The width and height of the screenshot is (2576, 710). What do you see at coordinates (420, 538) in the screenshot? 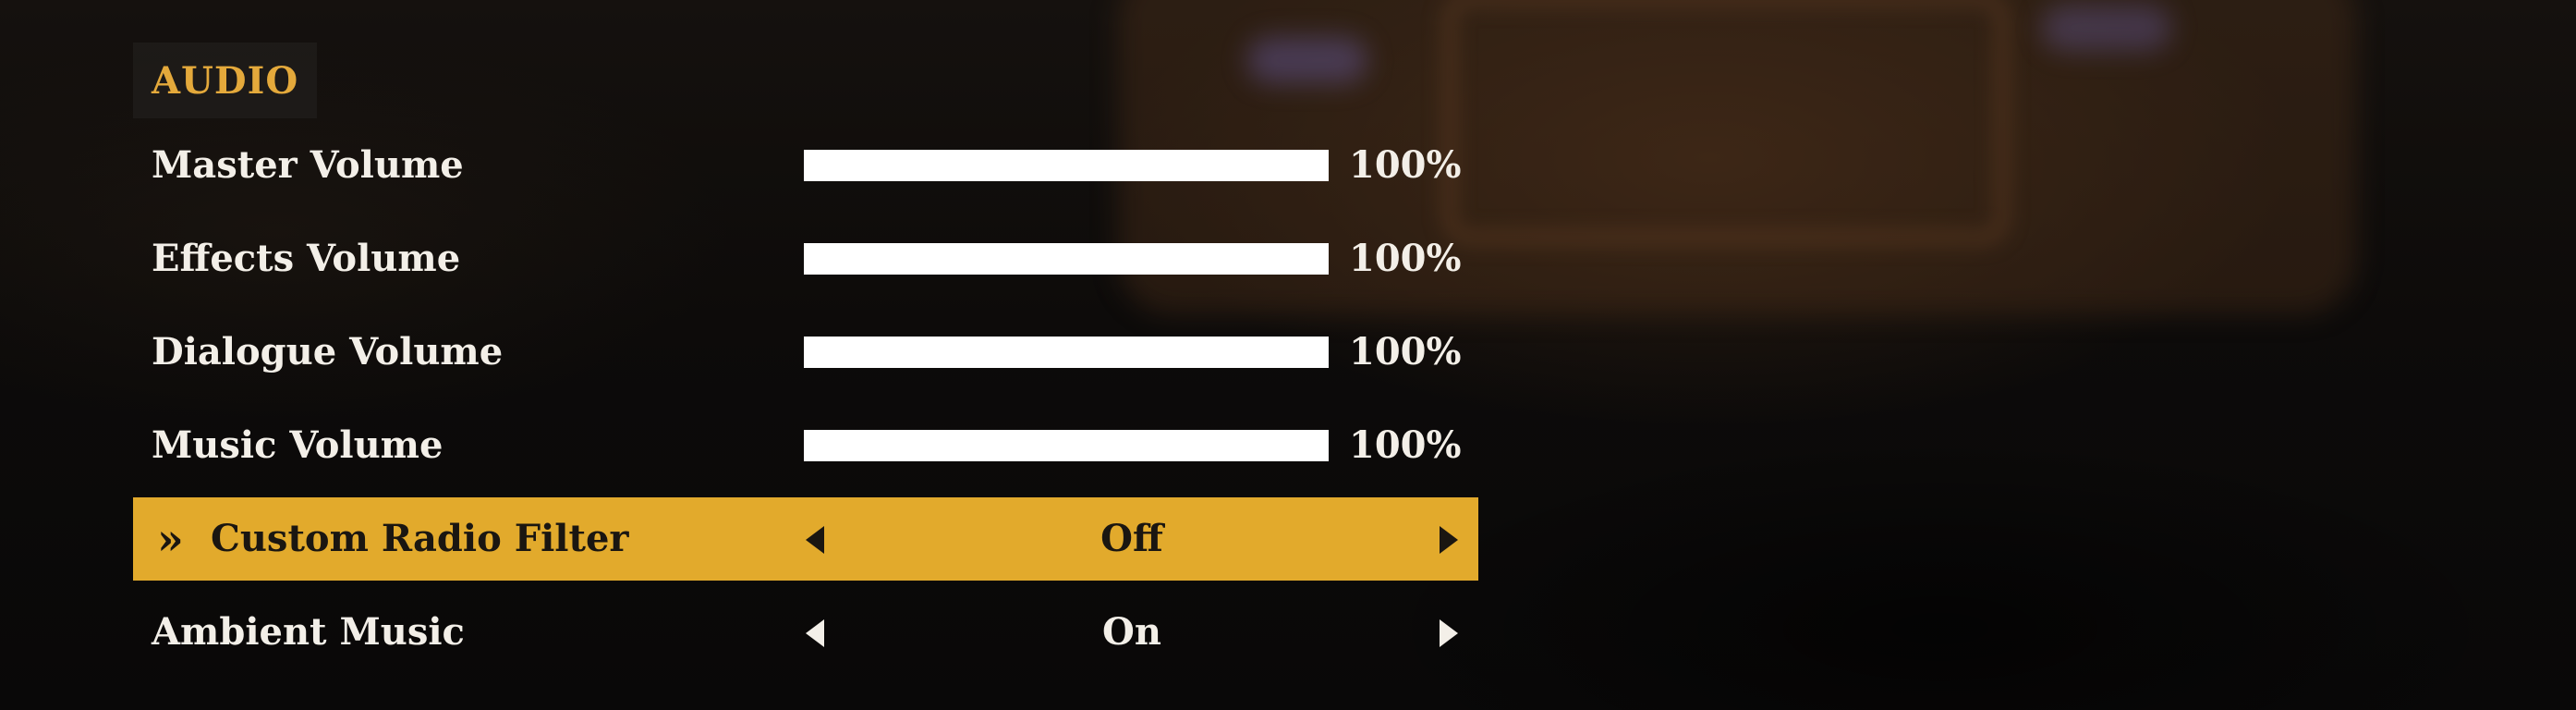
I see `setting-label: Custom Radio Filter` at bounding box center [420, 538].